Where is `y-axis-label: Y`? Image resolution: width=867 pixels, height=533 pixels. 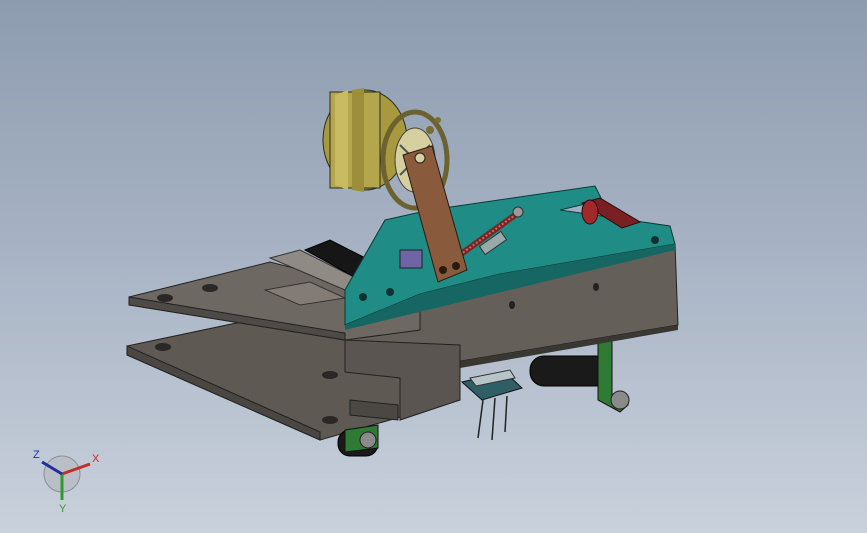 y-axis-label: Y is located at coordinates (63, 509).